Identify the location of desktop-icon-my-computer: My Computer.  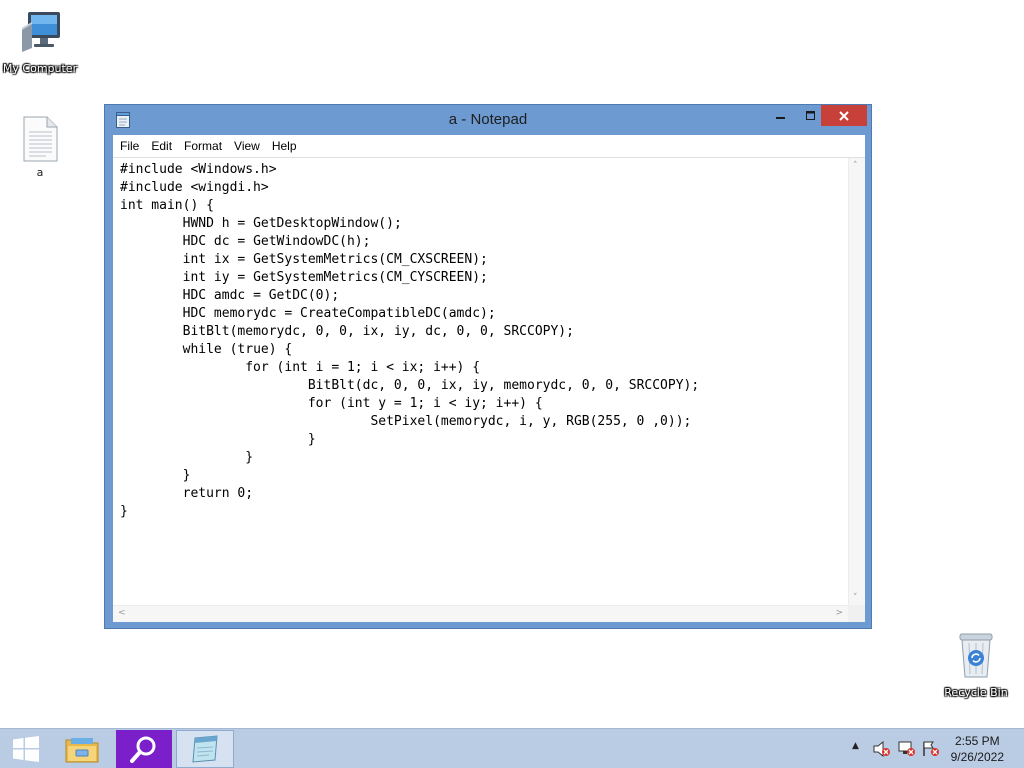
(40, 41).